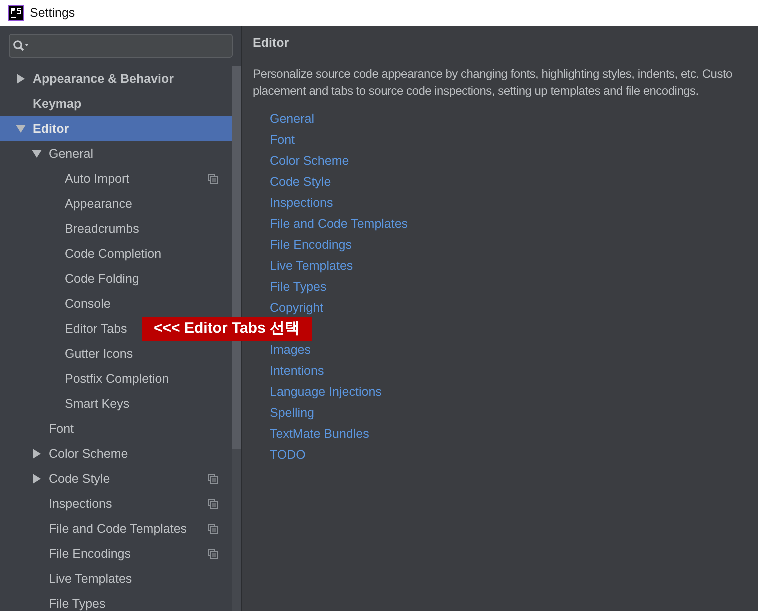 Image resolution: width=758 pixels, height=611 pixels. Describe the element at coordinates (227, 329) in the screenshot. I see `annotation-tooltip: <<< Editor Tabs 선택` at that location.